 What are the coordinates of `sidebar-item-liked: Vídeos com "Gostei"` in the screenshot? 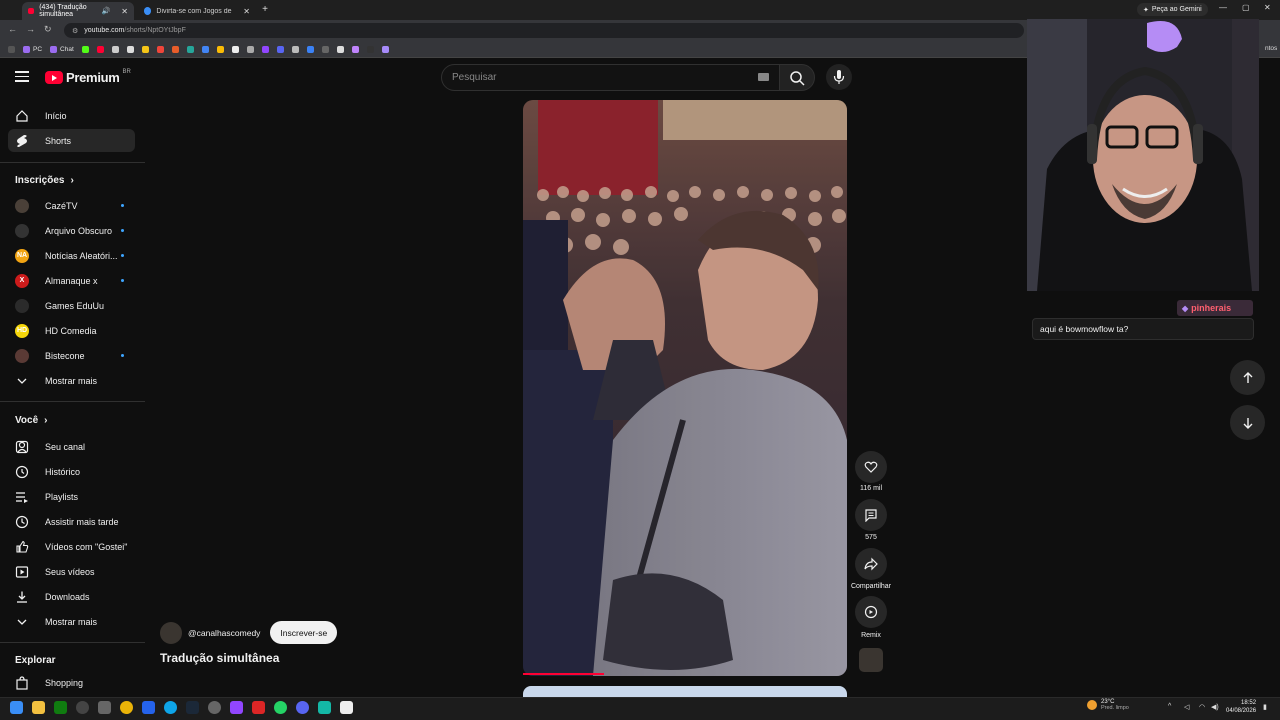 It's located at (71, 546).